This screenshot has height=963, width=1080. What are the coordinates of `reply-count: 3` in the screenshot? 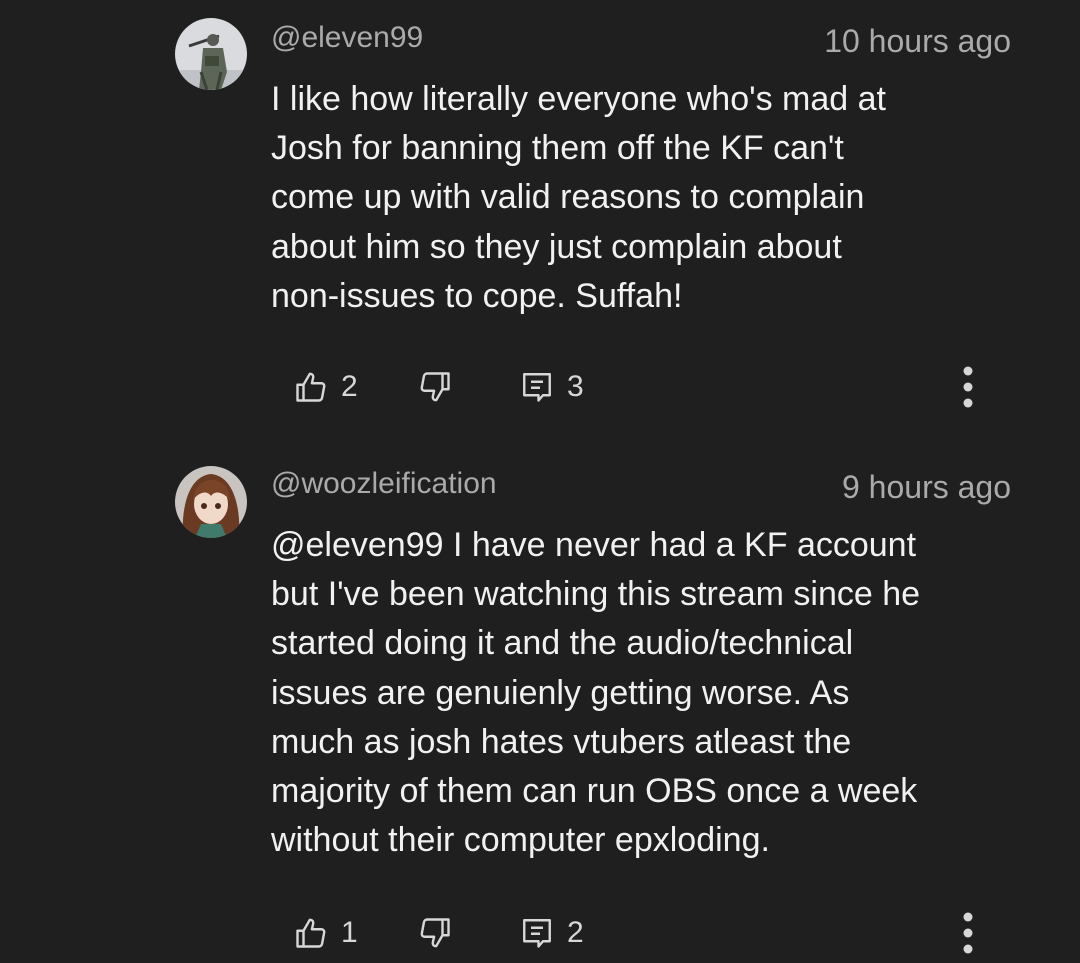 It's located at (575, 386).